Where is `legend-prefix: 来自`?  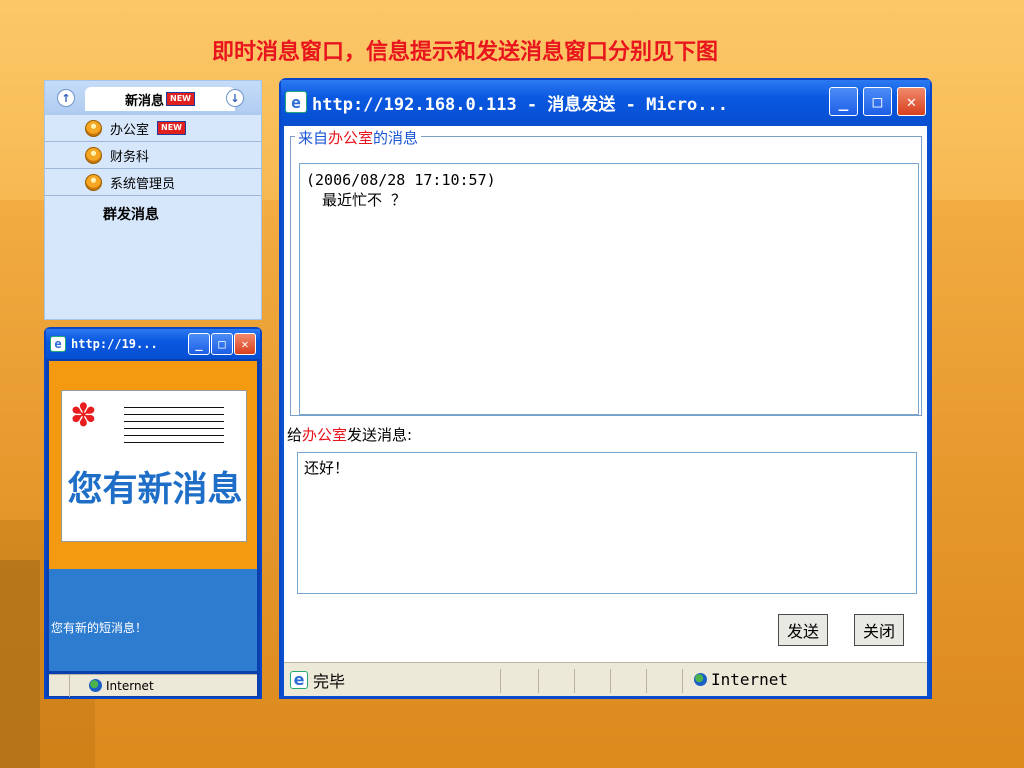 legend-prefix: 来自 is located at coordinates (313, 138).